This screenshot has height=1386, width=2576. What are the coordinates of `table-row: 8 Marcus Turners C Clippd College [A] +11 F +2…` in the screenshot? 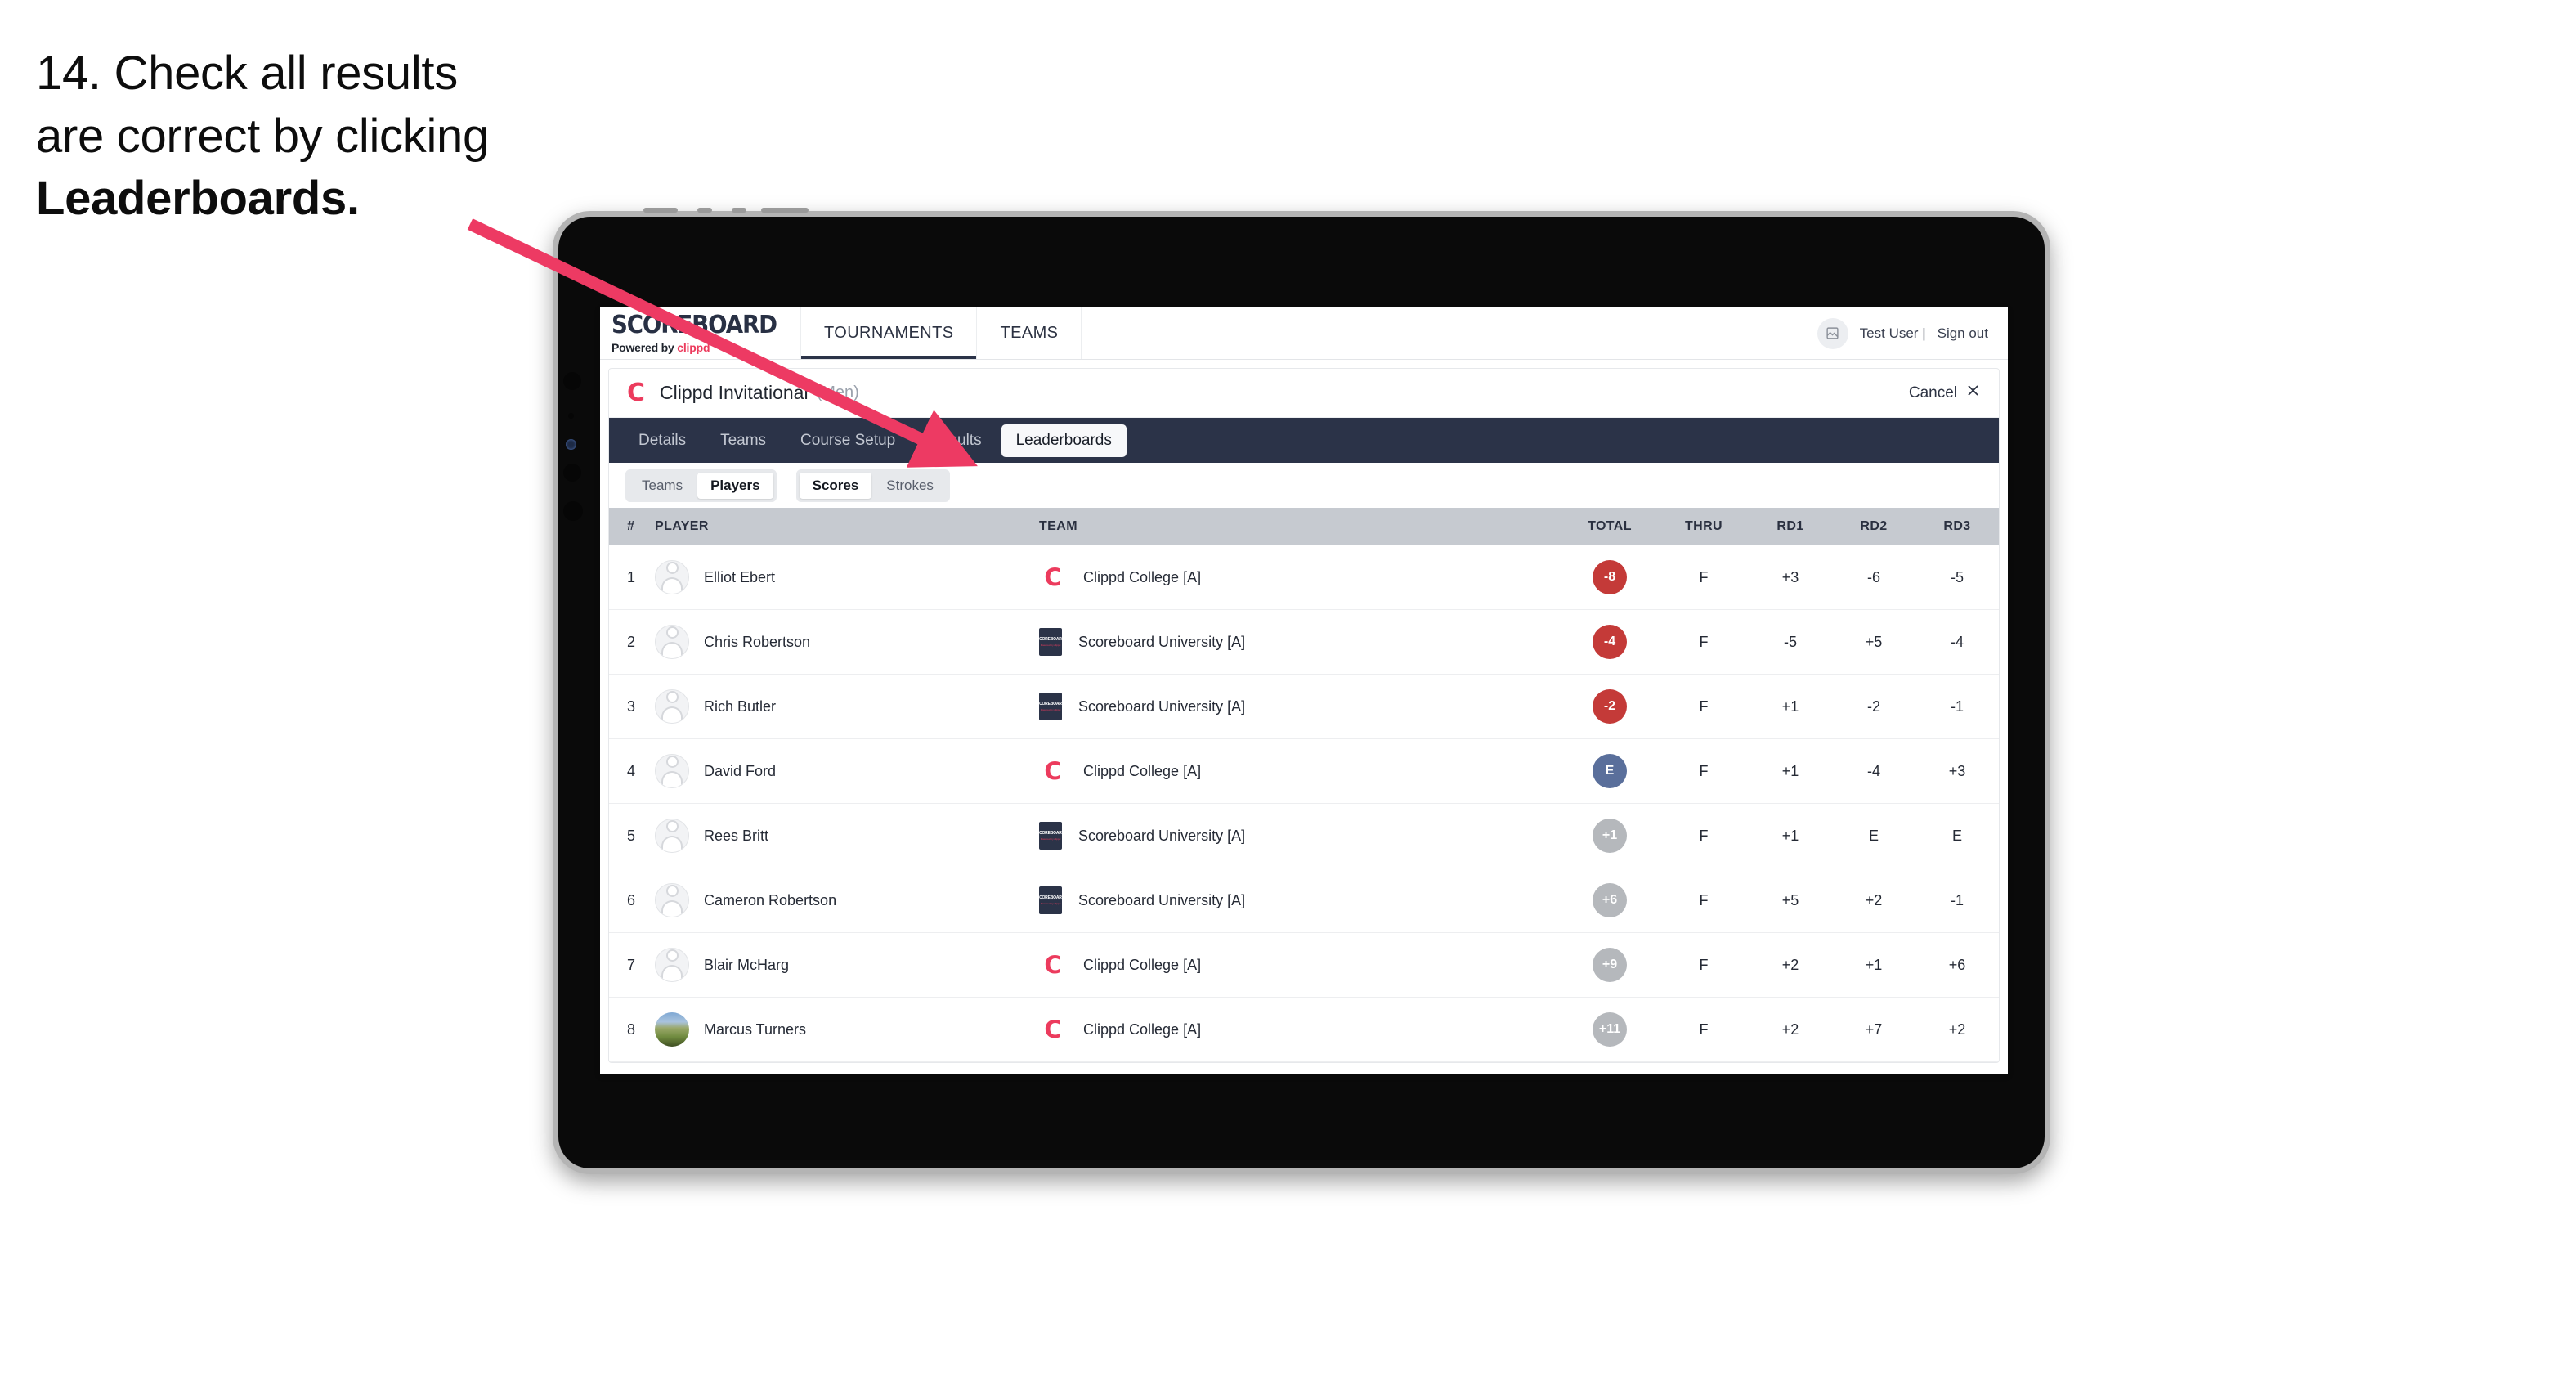 It's located at (1304, 1030).